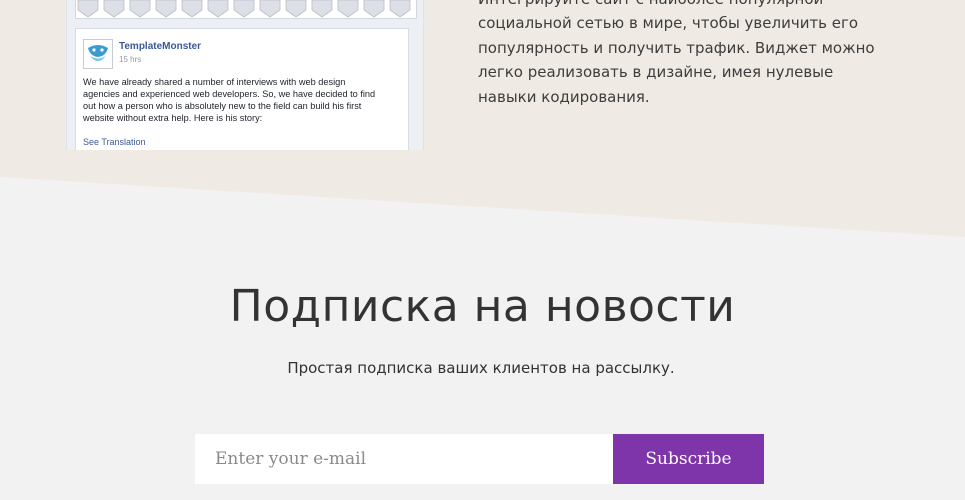  Describe the element at coordinates (404, 459) in the screenshot. I see `email-input` at that location.